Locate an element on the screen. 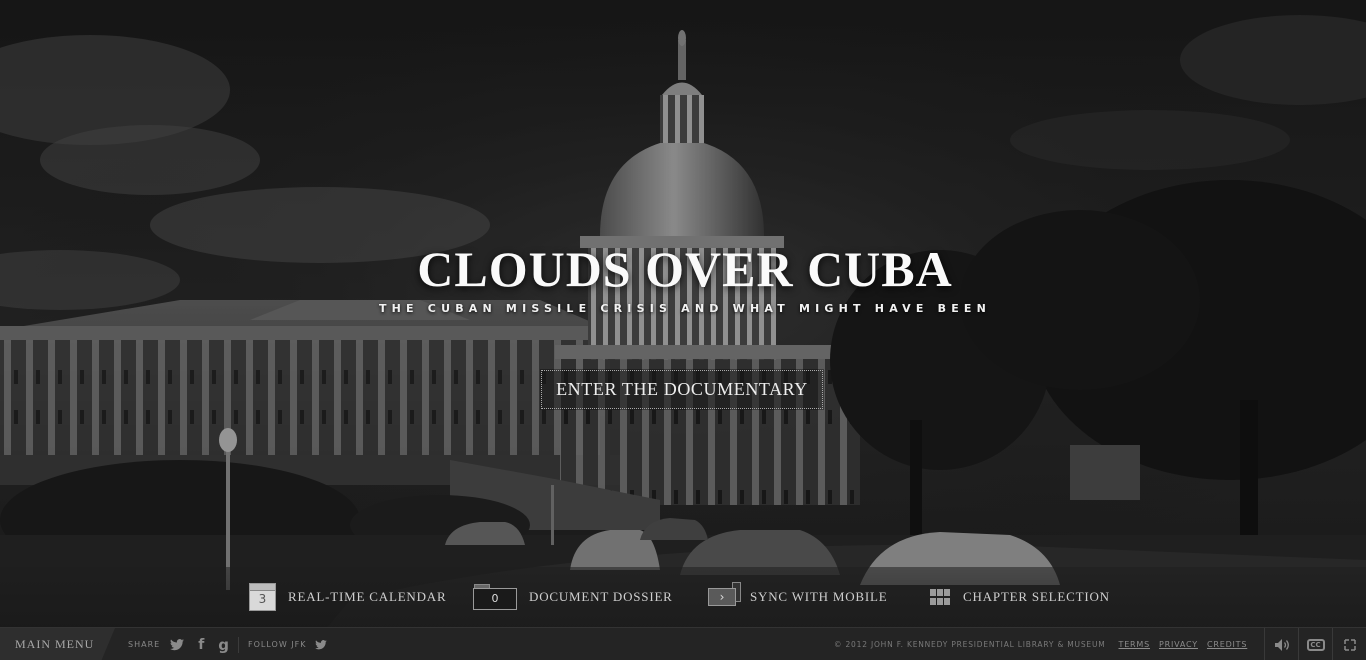 The image size is (1366, 660). sync-with-mobile-button: › SYNC WITH MOBILE is located at coordinates (798, 597).